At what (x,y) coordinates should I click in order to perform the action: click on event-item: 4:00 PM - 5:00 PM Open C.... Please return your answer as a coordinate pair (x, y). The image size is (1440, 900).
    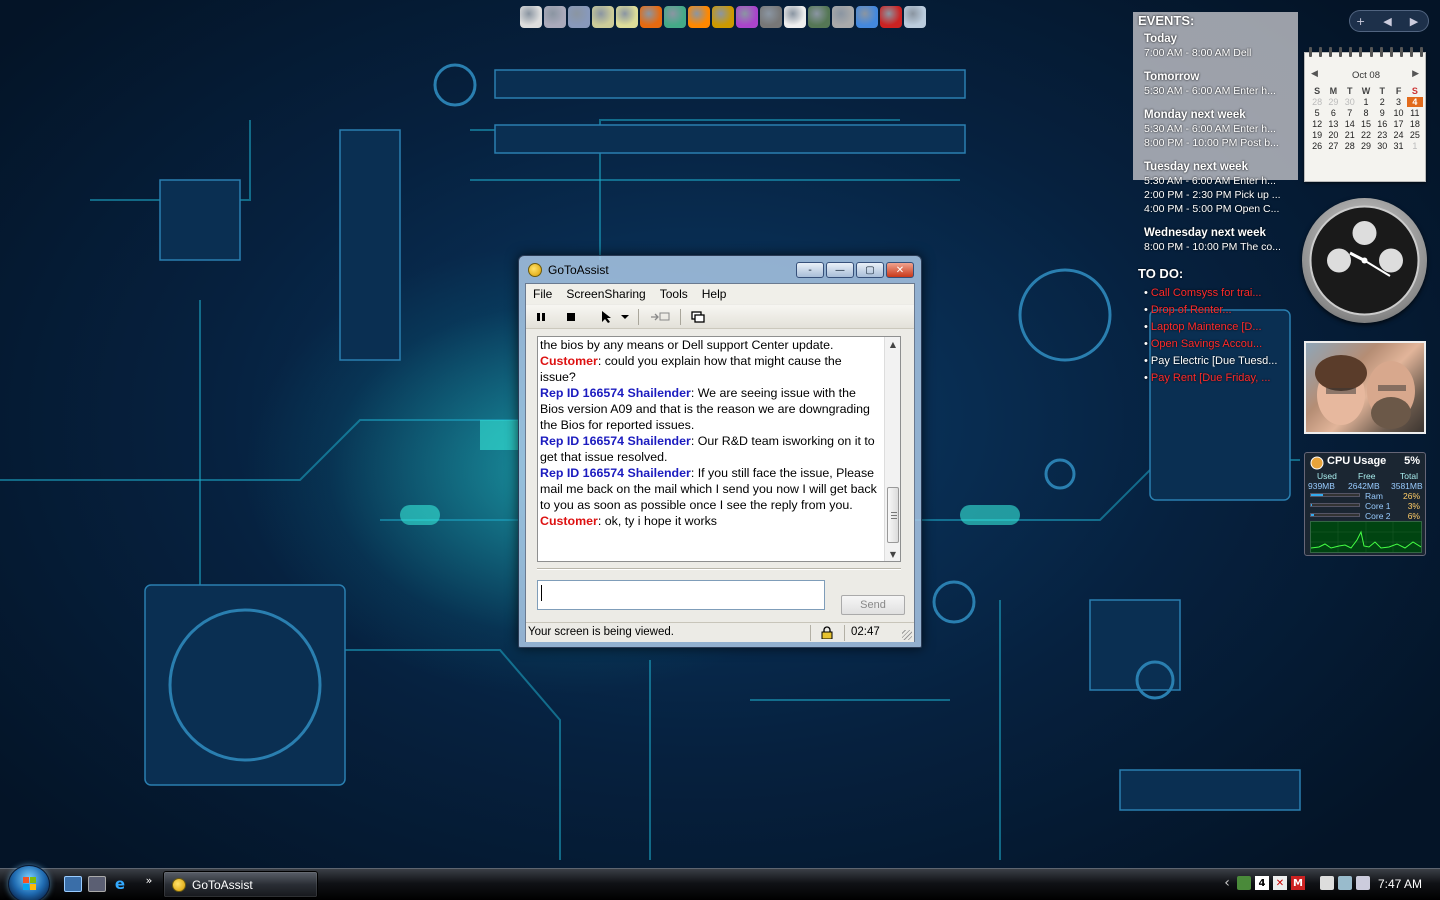
    Looking at the image, I should click on (1212, 209).